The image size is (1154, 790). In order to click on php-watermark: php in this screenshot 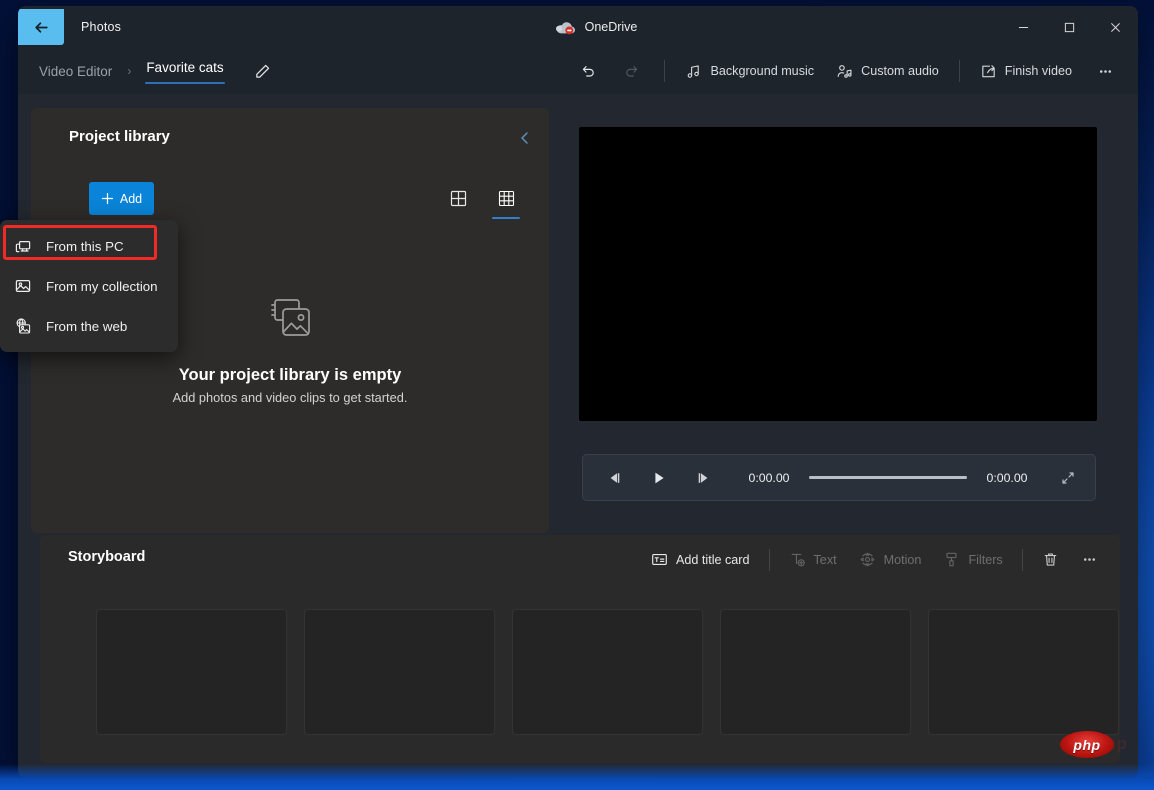, I will do `click(1087, 744)`.